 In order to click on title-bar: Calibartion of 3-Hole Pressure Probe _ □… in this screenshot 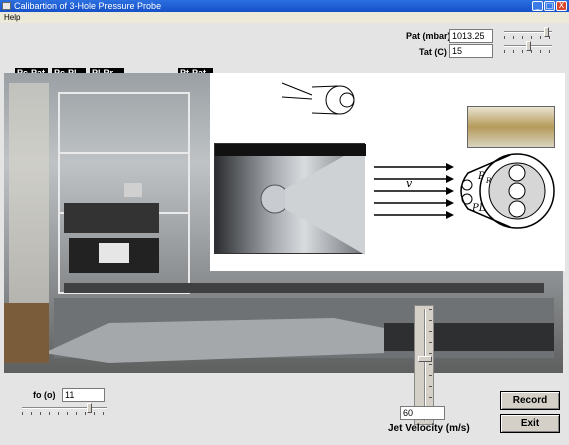, I will do `click(284, 6)`.